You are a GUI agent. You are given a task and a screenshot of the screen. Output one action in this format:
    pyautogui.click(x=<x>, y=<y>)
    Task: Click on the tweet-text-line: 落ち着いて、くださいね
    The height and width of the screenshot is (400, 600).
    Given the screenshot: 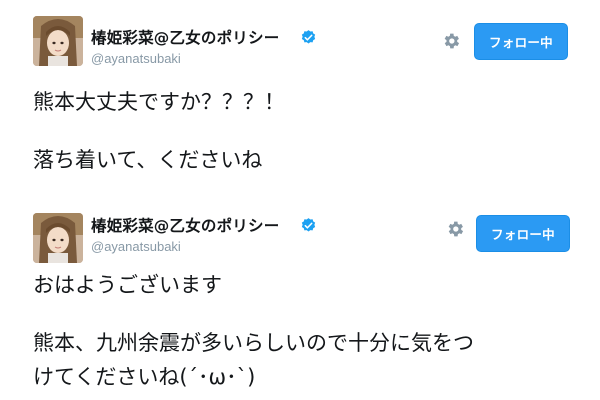 What is the action you would take?
    pyautogui.click(x=148, y=160)
    